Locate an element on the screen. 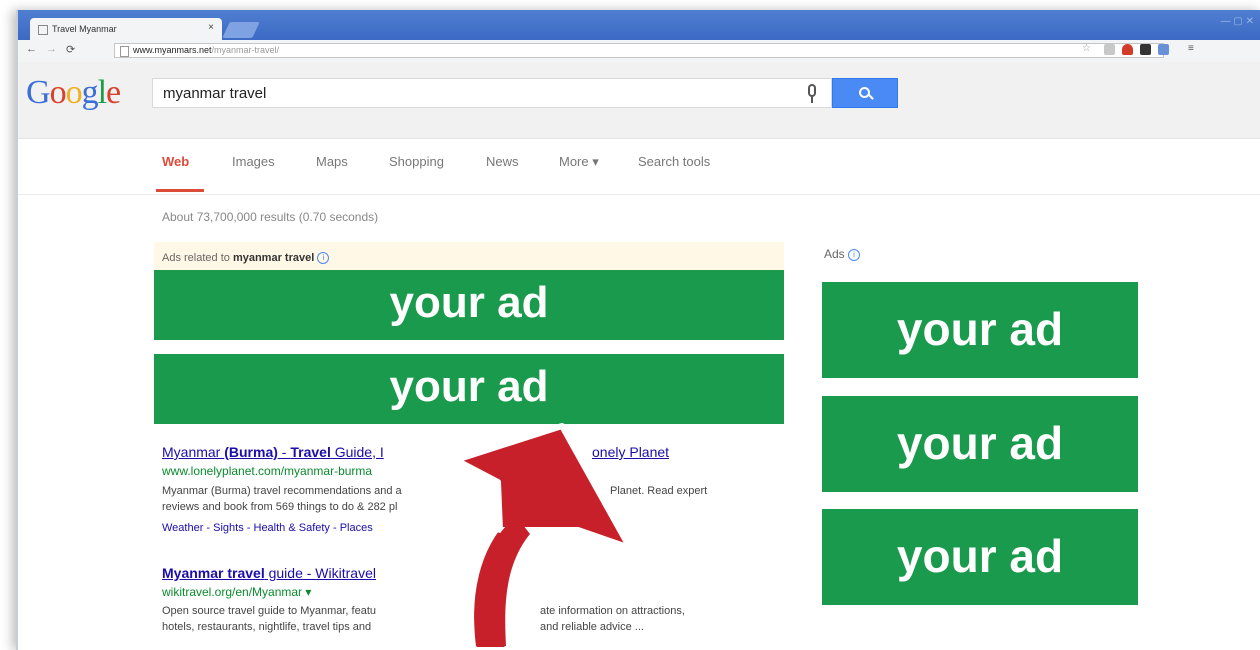  red-arrow-icon is located at coordinates (543, 536).